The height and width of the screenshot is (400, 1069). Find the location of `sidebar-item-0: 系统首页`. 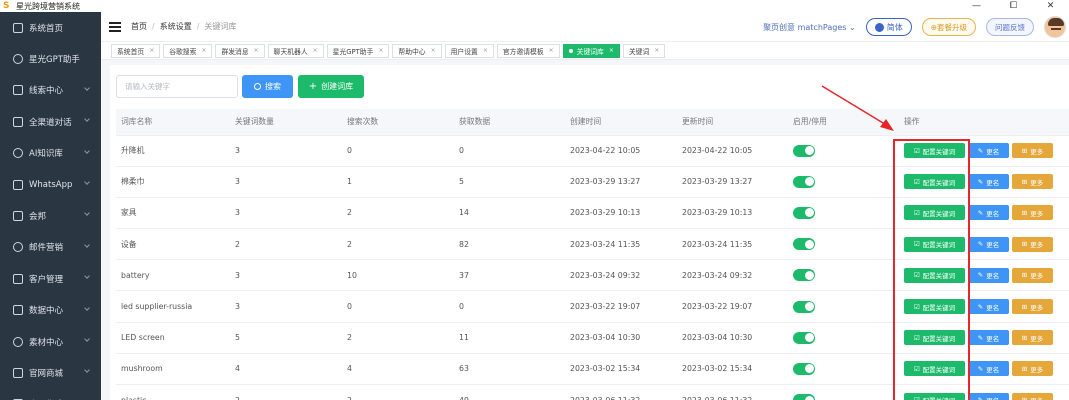

sidebar-item-0: 系统首页 is located at coordinates (50, 27).